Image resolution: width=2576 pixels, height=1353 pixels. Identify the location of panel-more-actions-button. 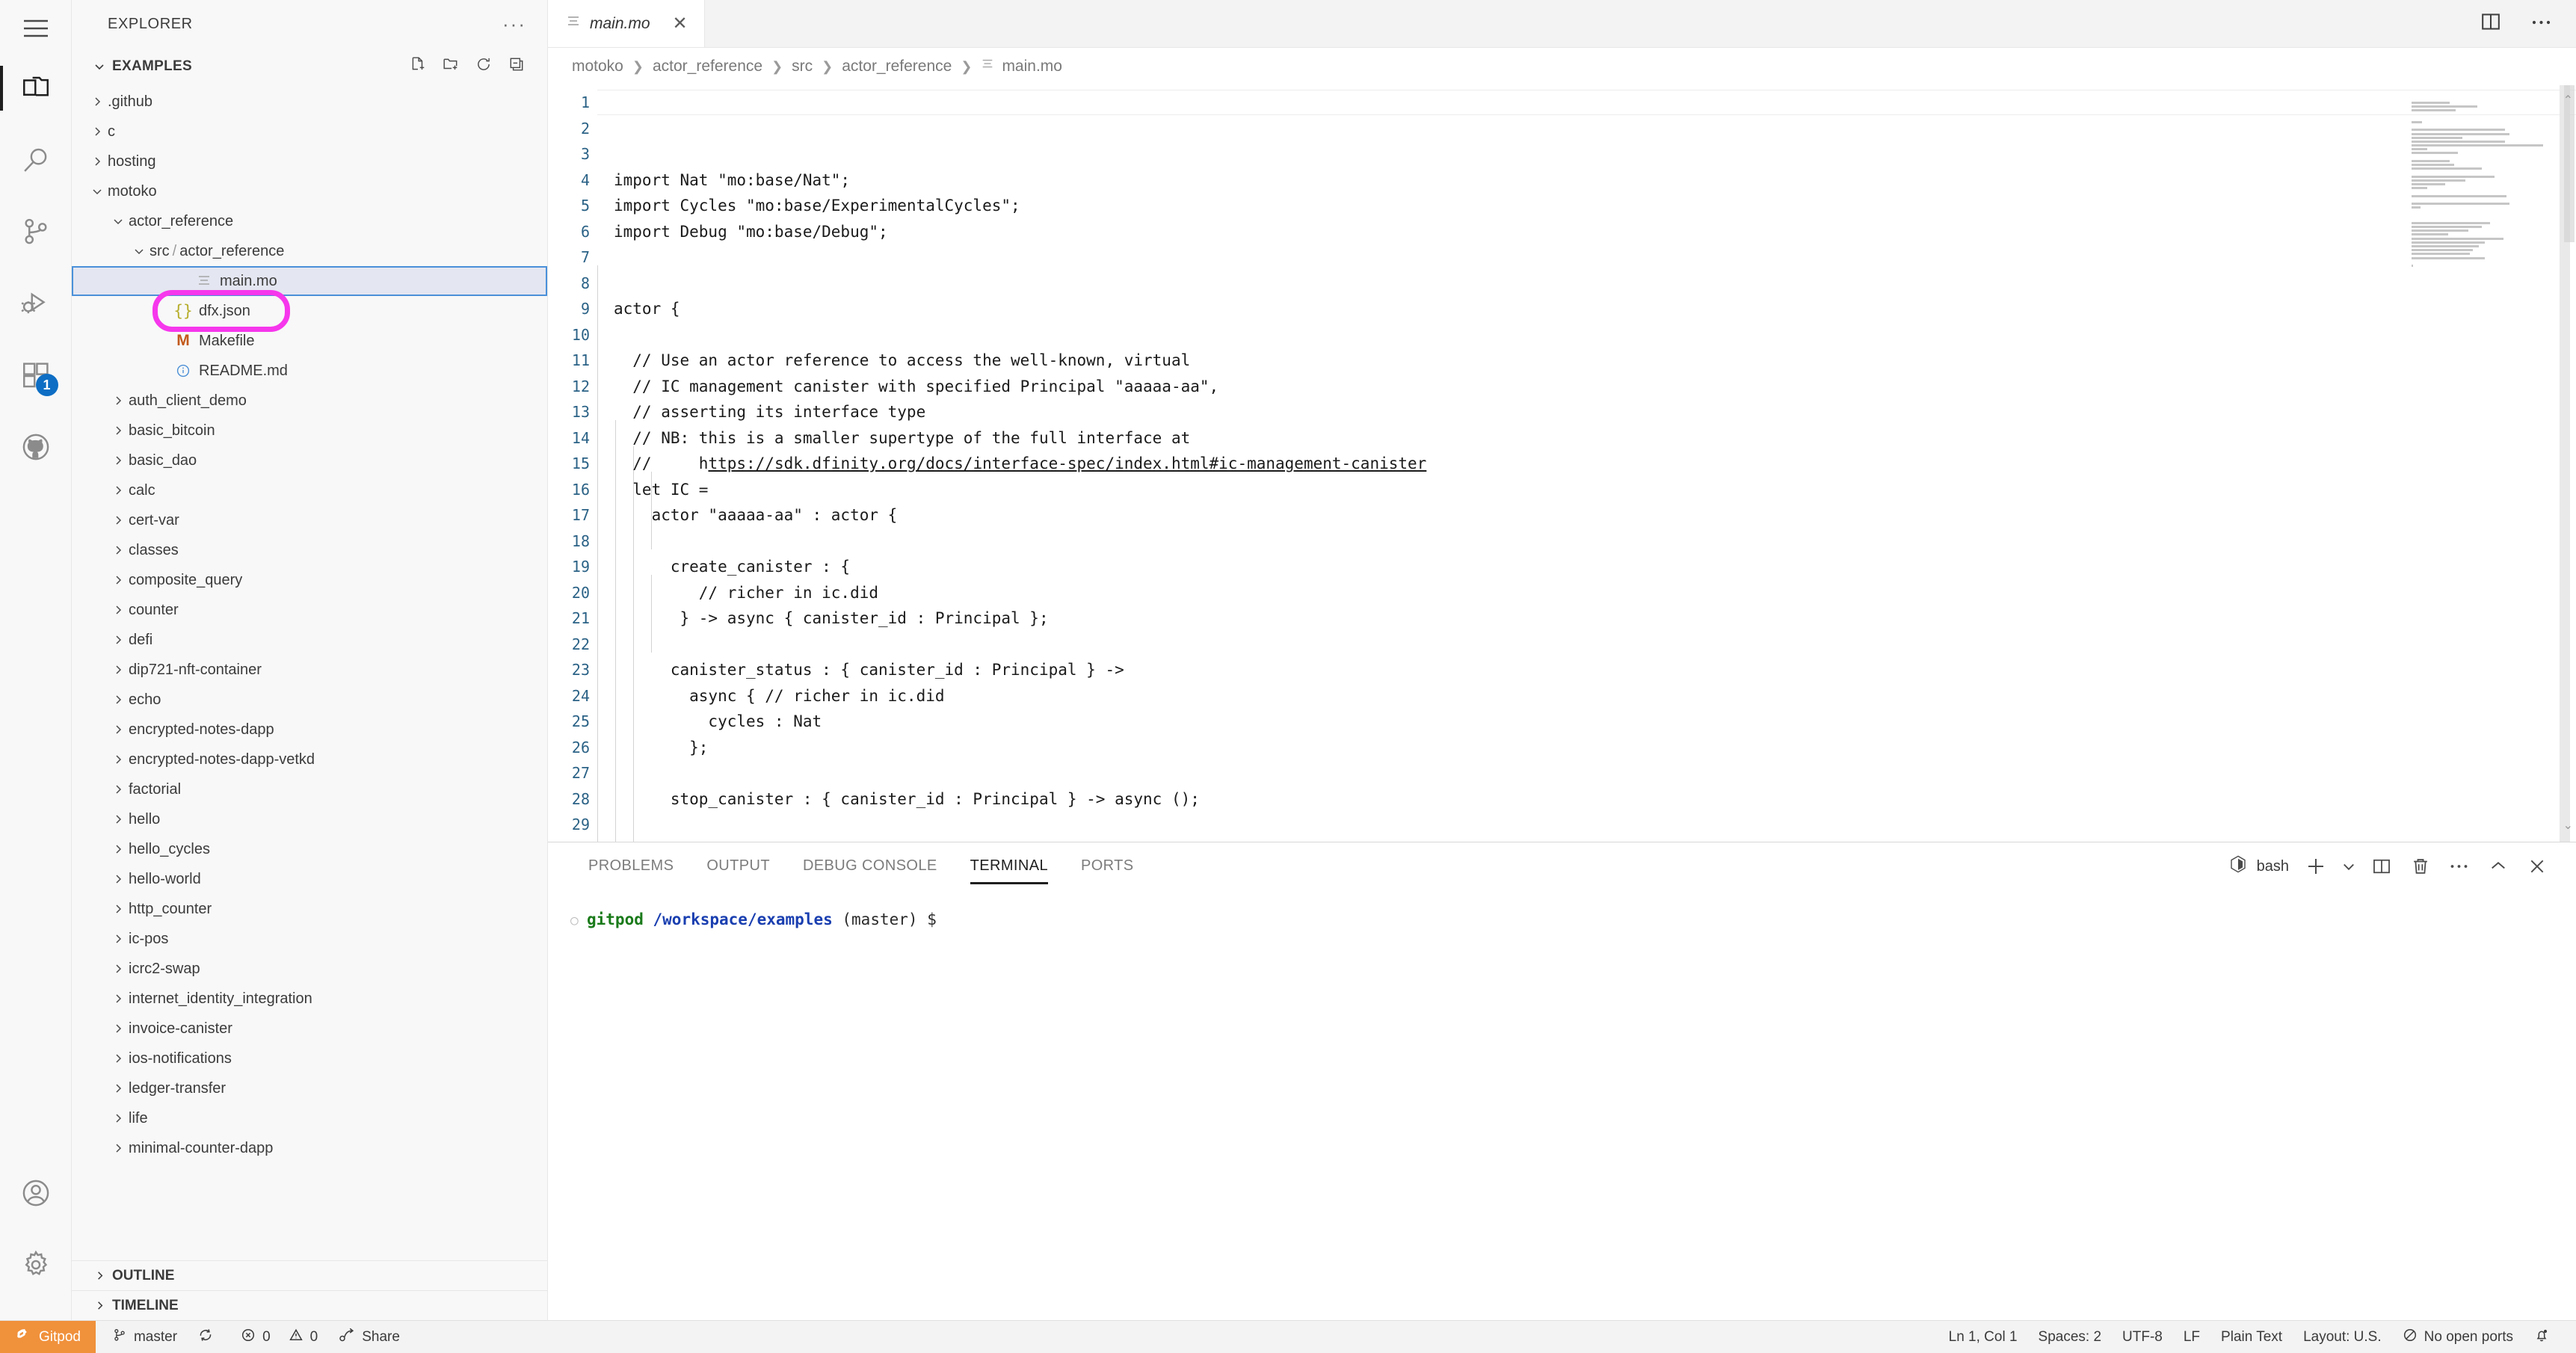
(2459, 866).